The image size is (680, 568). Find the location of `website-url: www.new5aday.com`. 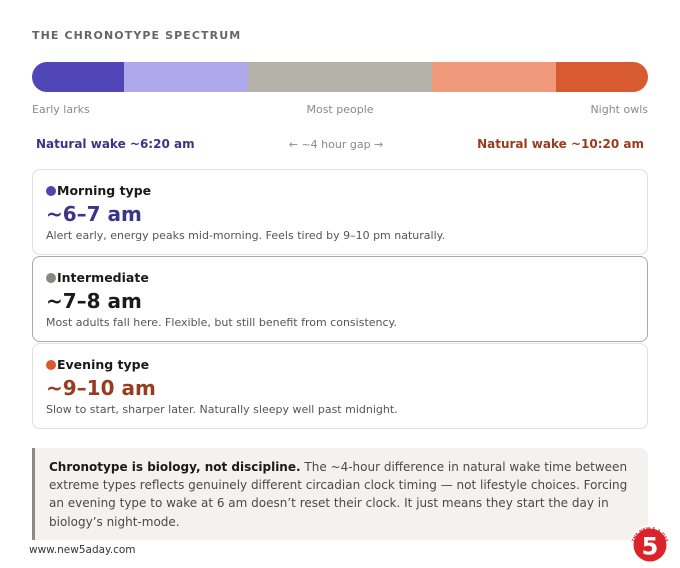

website-url: www.new5aday.com is located at coordinates (82, 550).